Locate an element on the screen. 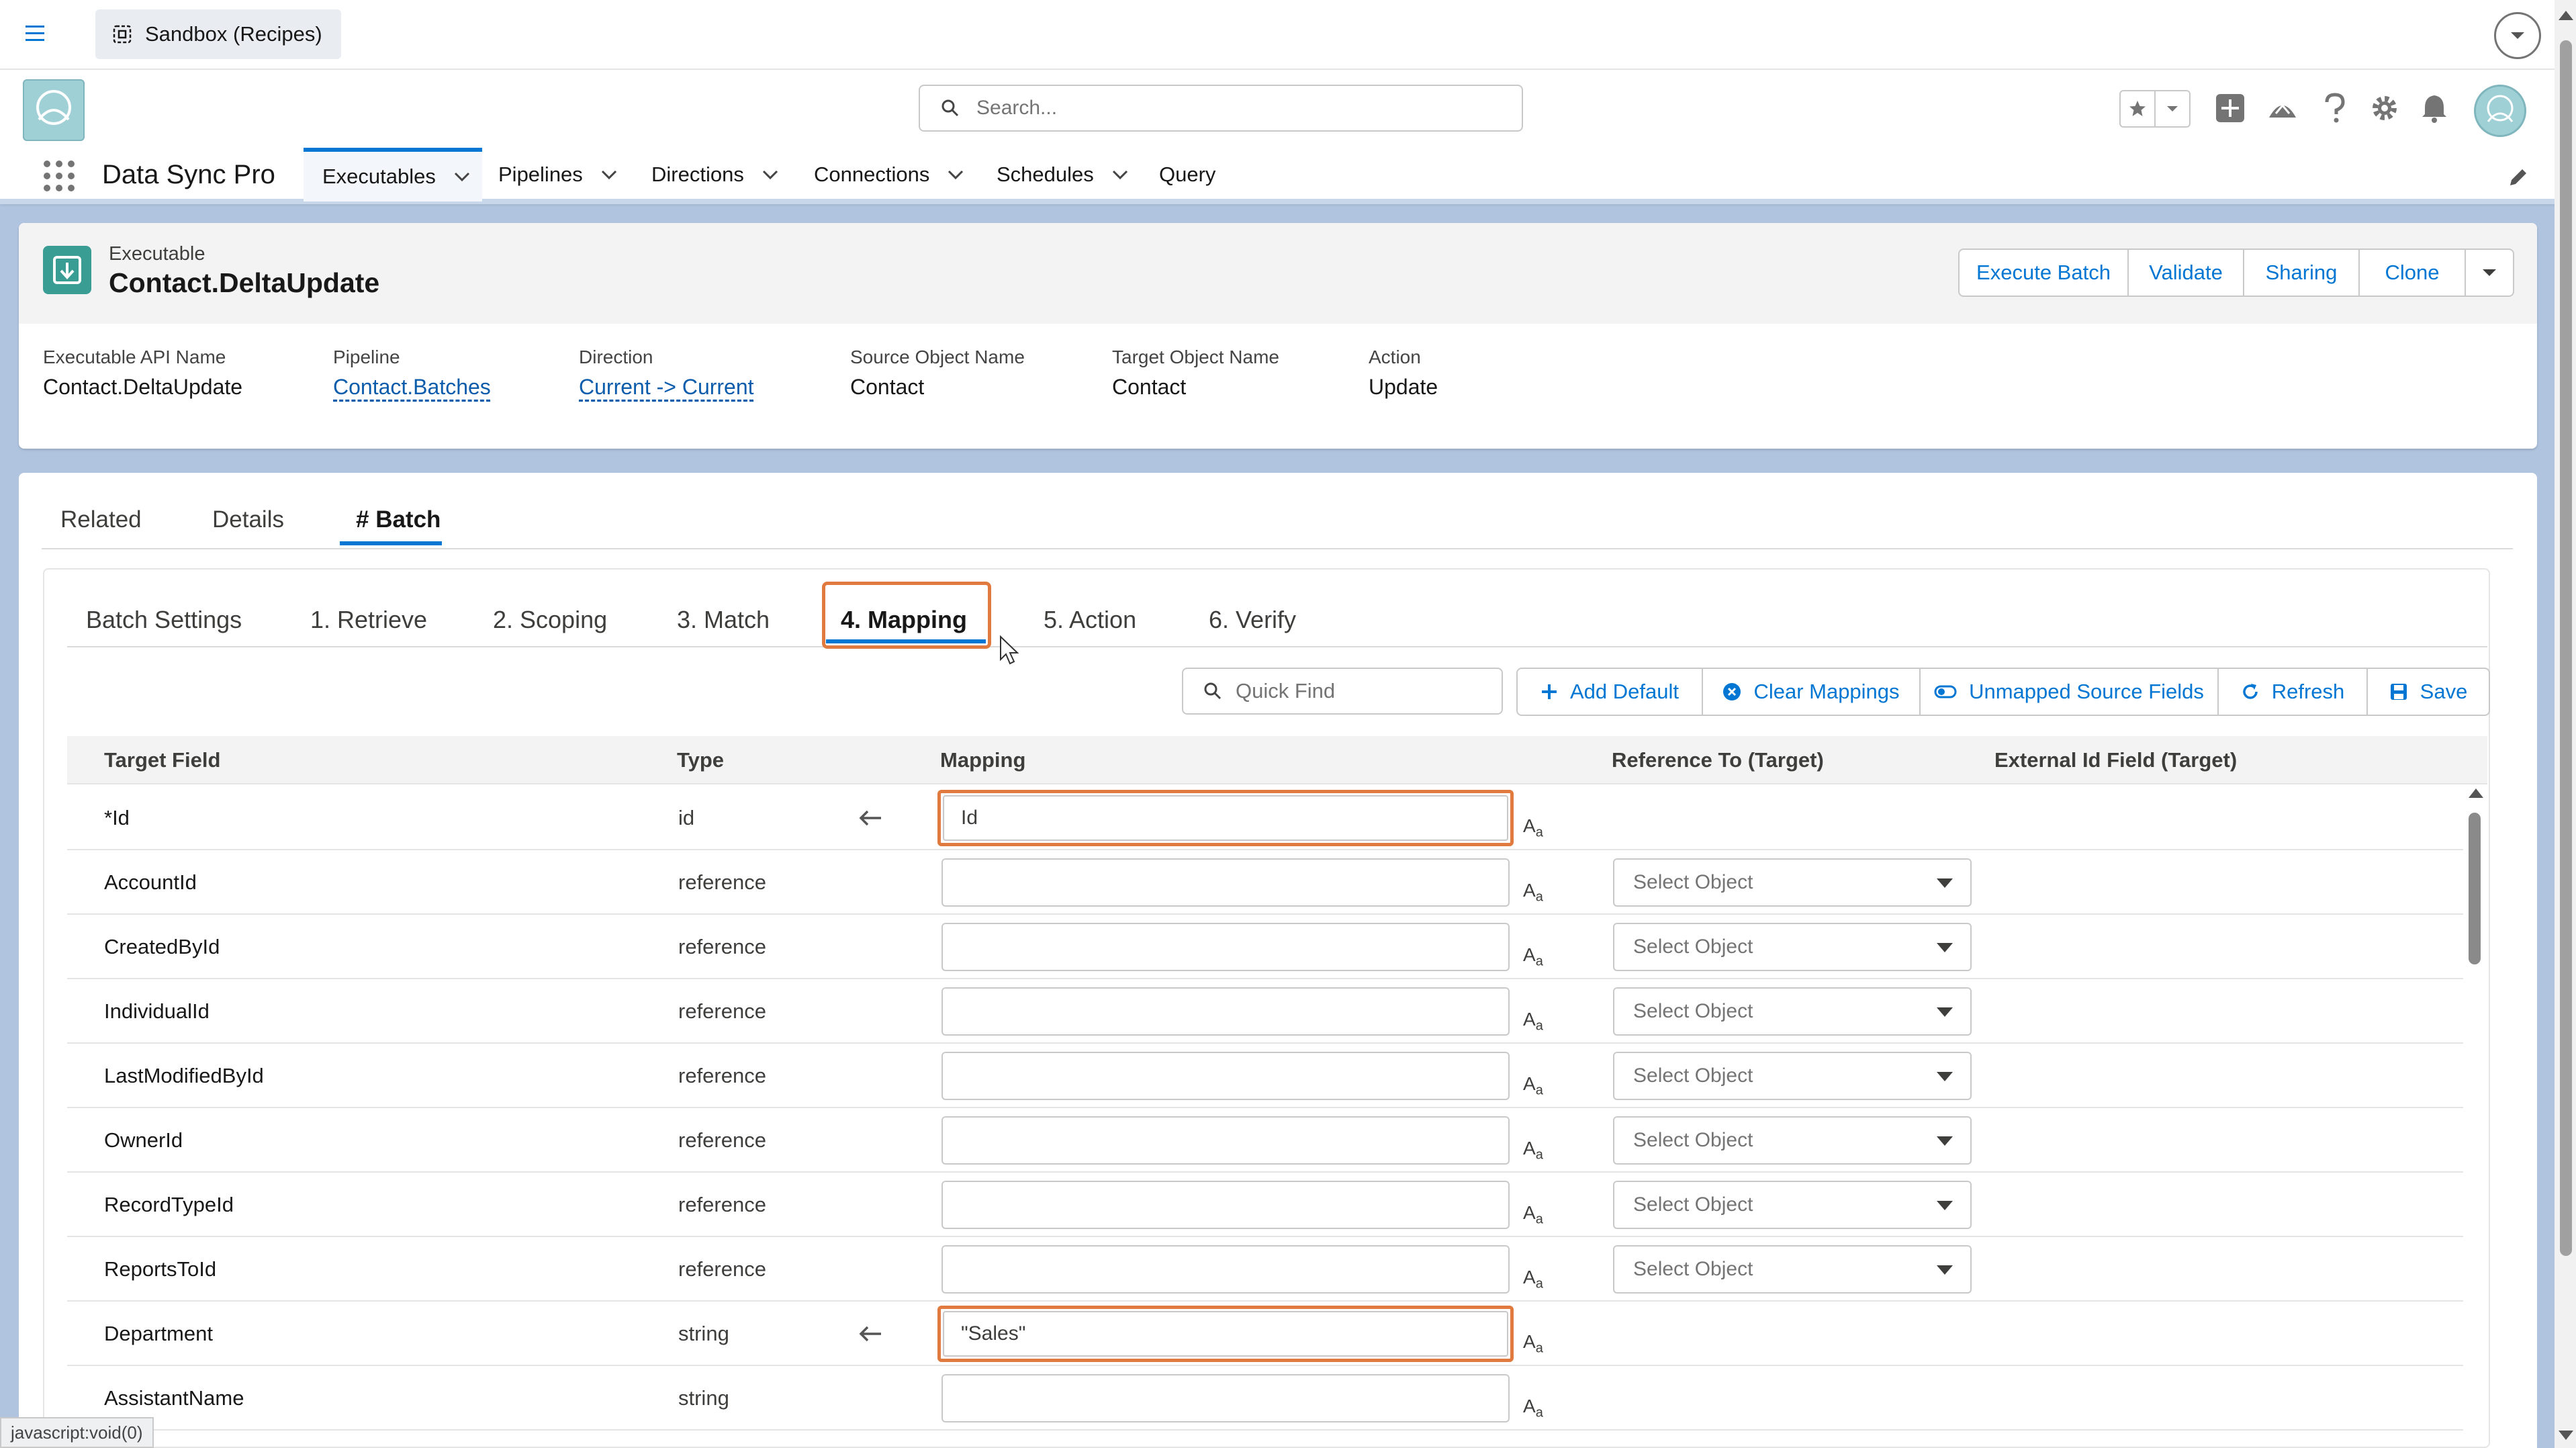 The height and width of the screenshot is (1448, 2576). column-header-mapping: Mapping is located at coordinates (982, 760).